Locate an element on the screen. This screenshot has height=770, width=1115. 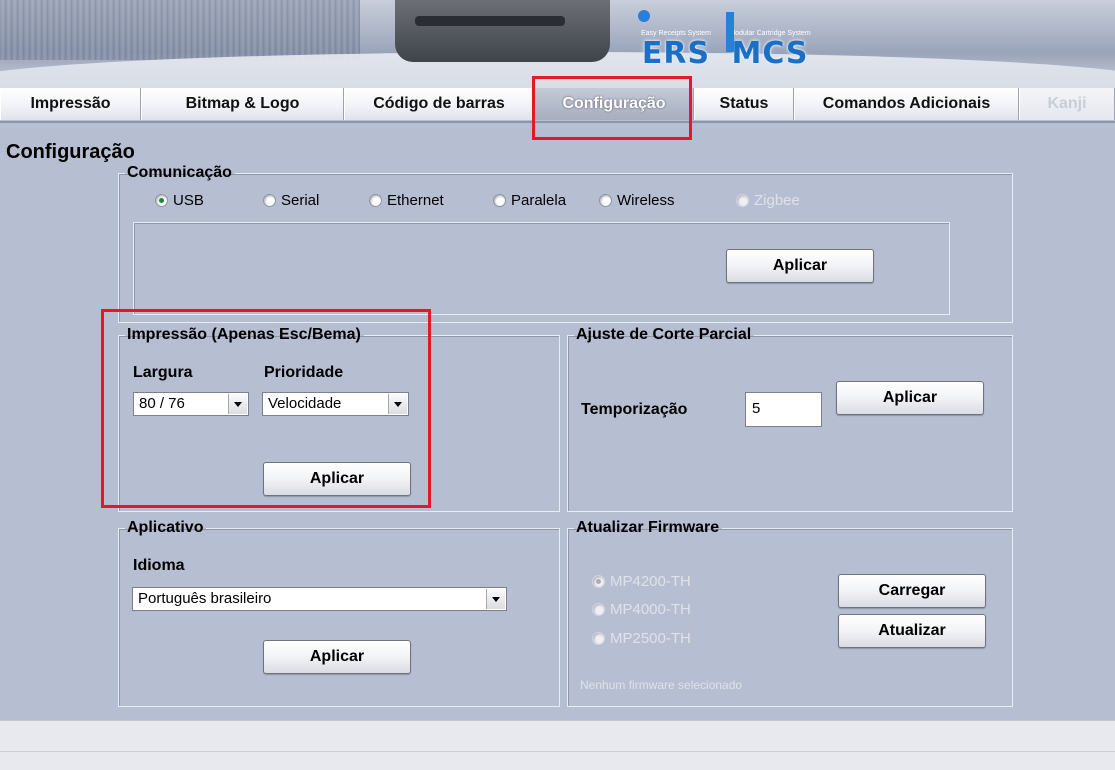
prioridade-label: Prioridade is located at coordinates (304, 372).